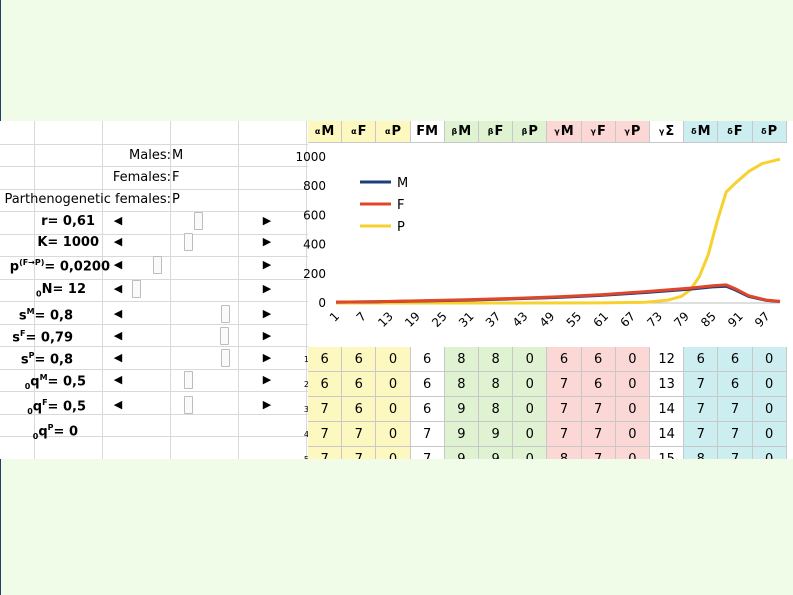 The width and height of the screenshot is (793, 595). Describe the element at coordinates (496, 132) in the screenshot. I see `column-header: βF` at that location.